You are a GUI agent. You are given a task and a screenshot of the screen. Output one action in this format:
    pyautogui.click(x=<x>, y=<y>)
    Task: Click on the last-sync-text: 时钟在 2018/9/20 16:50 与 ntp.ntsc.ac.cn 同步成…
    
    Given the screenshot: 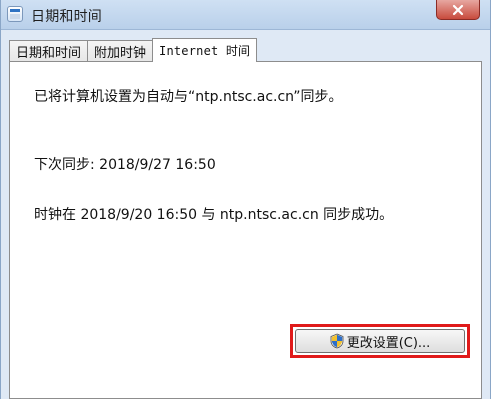 What is the action you would take?
    pyautogui.click(x=214, y=215)
    